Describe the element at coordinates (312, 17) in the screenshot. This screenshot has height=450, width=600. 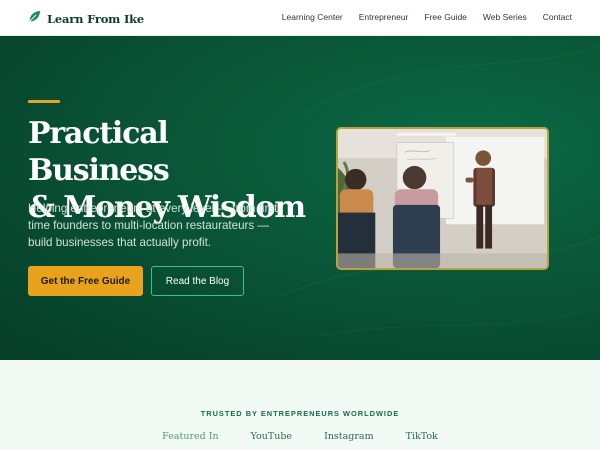
I see `nav-learning-center: Learning Center` at that location.